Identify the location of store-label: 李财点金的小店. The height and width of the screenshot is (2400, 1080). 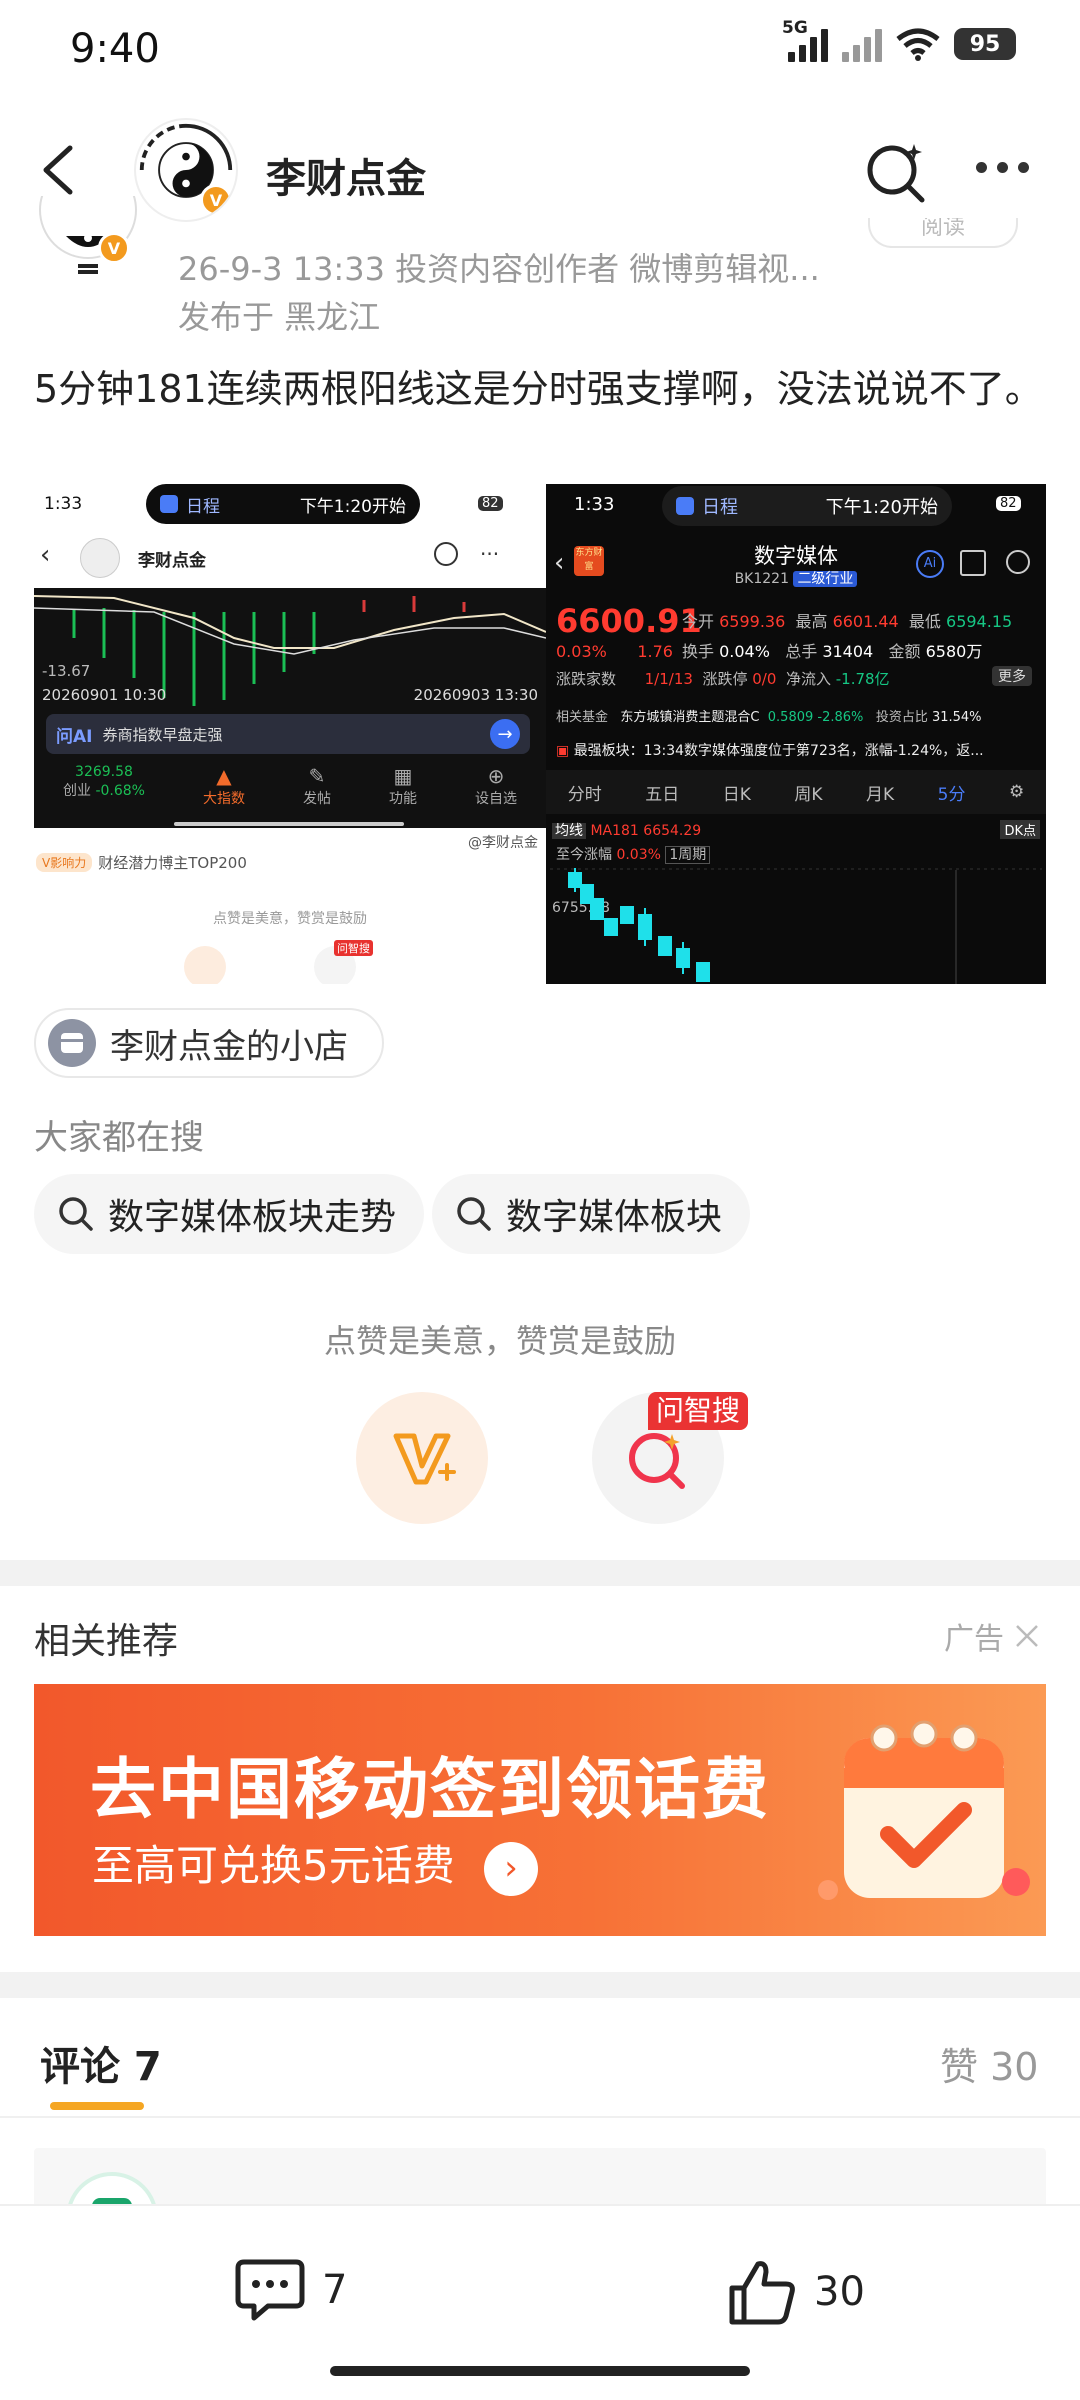
(229, 1046).